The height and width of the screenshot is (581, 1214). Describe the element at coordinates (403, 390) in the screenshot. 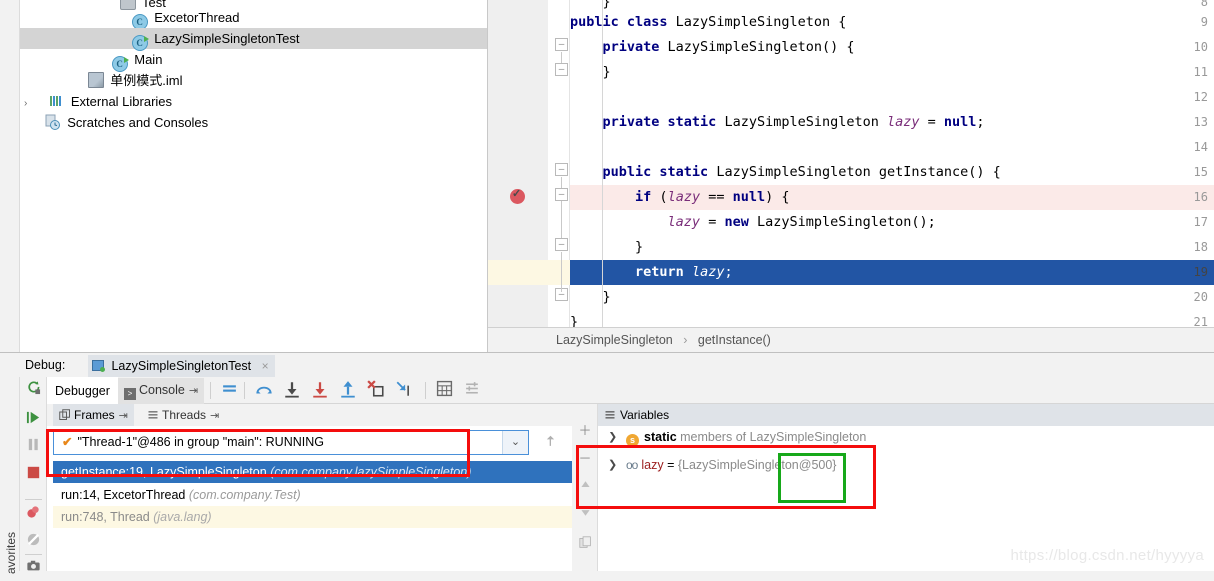

I see `run-to-cursor-icon` at that location.